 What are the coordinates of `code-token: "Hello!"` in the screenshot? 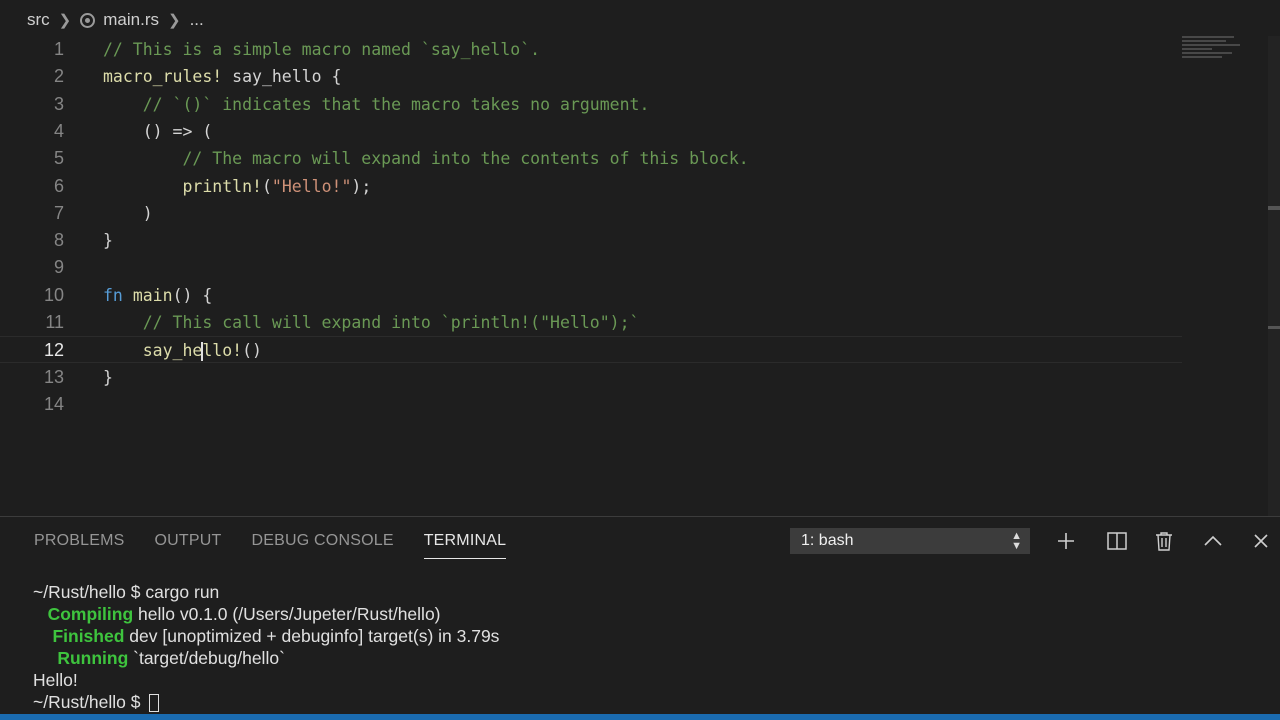 It's located at (311, 186).